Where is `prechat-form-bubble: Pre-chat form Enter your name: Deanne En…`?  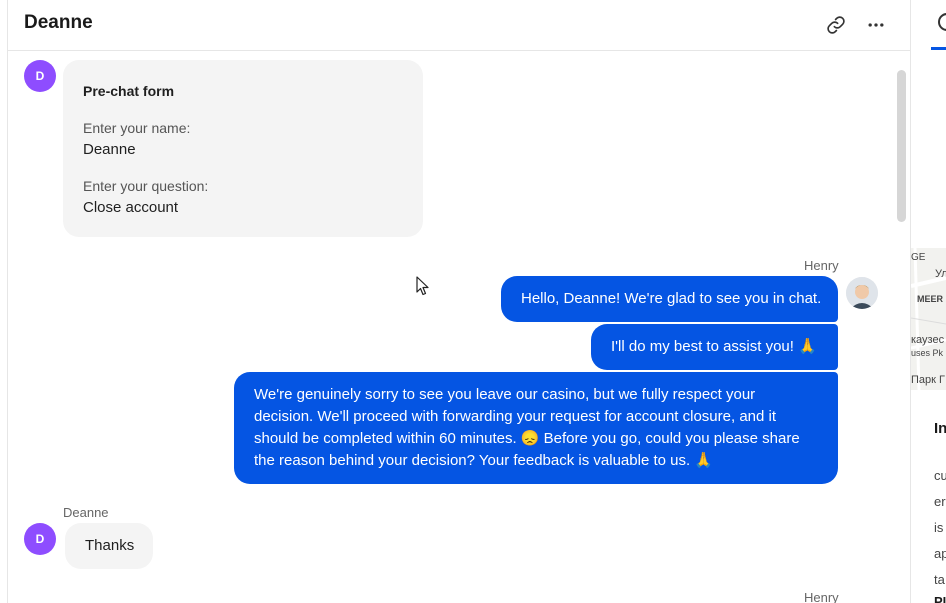
prechat-form-bubble: Pre-chat form Enter your name: Deanne En… is located at coordinates (243, 148).